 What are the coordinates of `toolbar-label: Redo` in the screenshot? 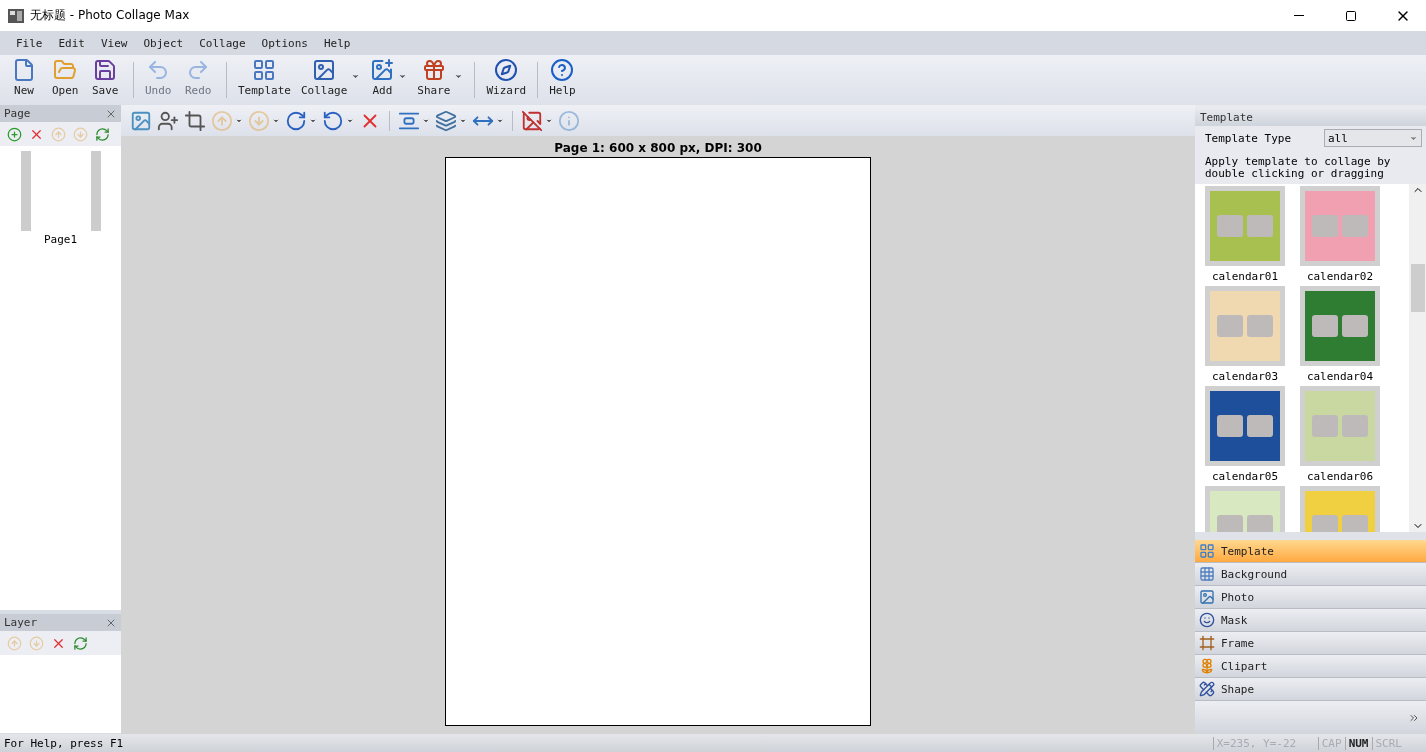 It's located at (198, 90).